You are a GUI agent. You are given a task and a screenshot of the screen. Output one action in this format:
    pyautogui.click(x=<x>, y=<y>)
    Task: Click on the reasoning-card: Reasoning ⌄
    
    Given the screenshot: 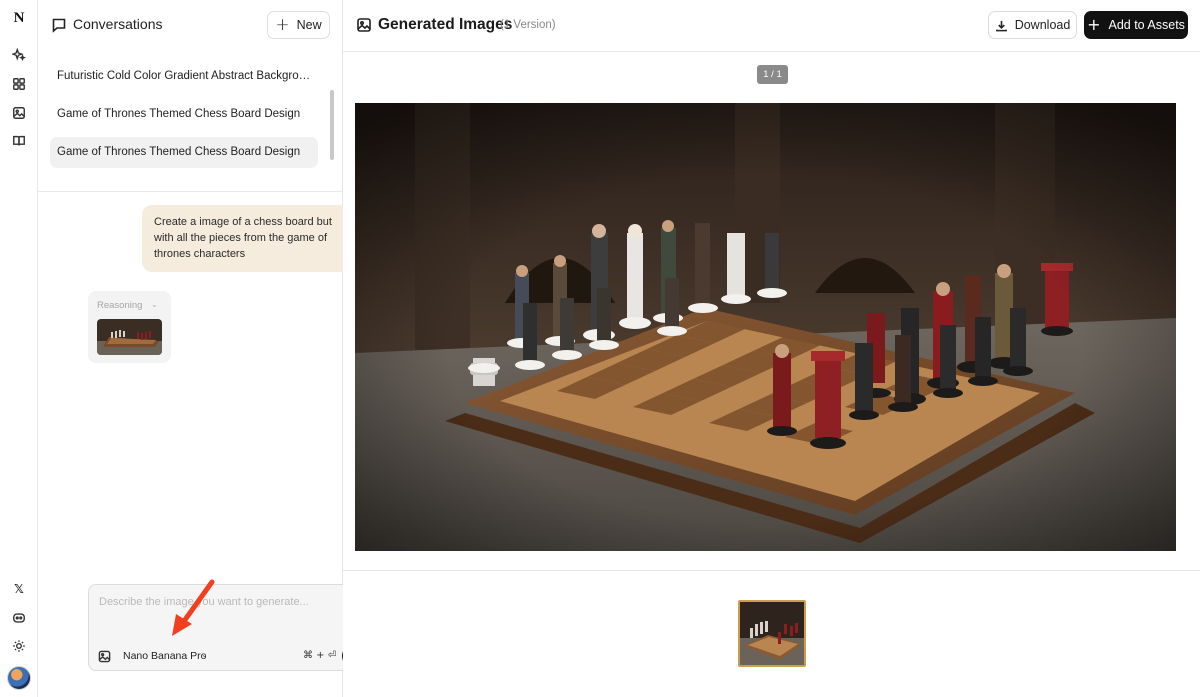 What is the action you would take?
    pyautogui.click(x=129, y=327)
    